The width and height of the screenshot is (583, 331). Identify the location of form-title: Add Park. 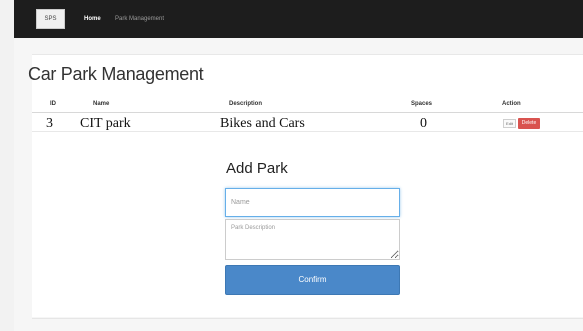
(257, 168).